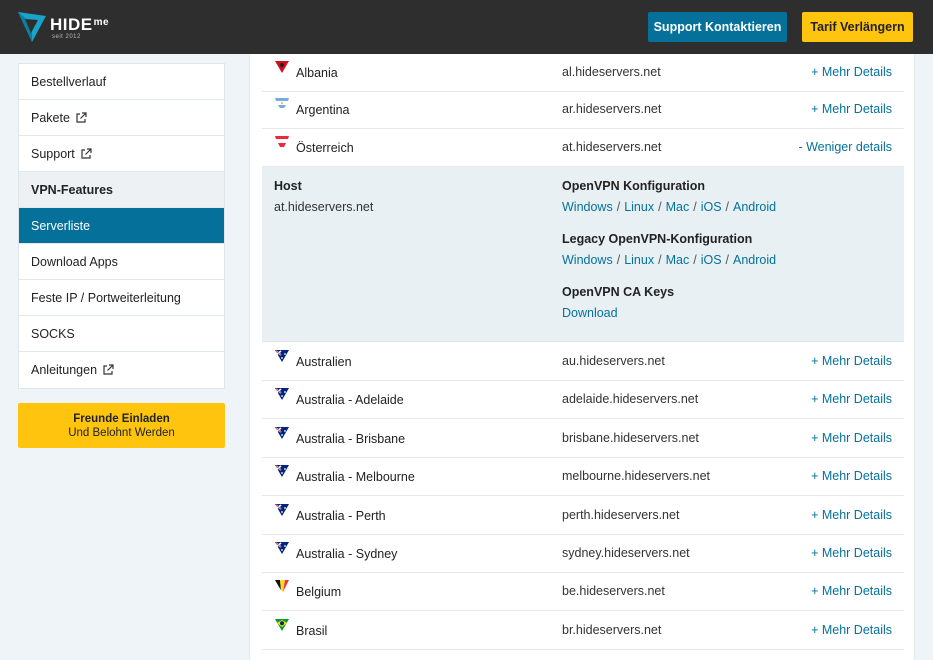  I want to click on table-row: Albania al.hideservers.net + Mehr Details, so click(583, 73).